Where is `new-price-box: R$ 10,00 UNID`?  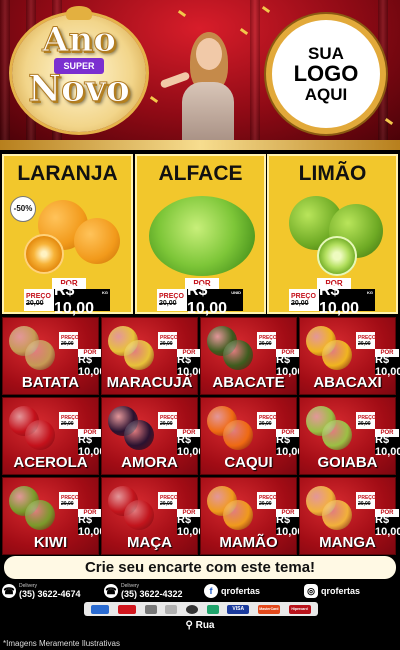
new-price-box: R$ 10,00 UNID is located at coordinates (215, 299).